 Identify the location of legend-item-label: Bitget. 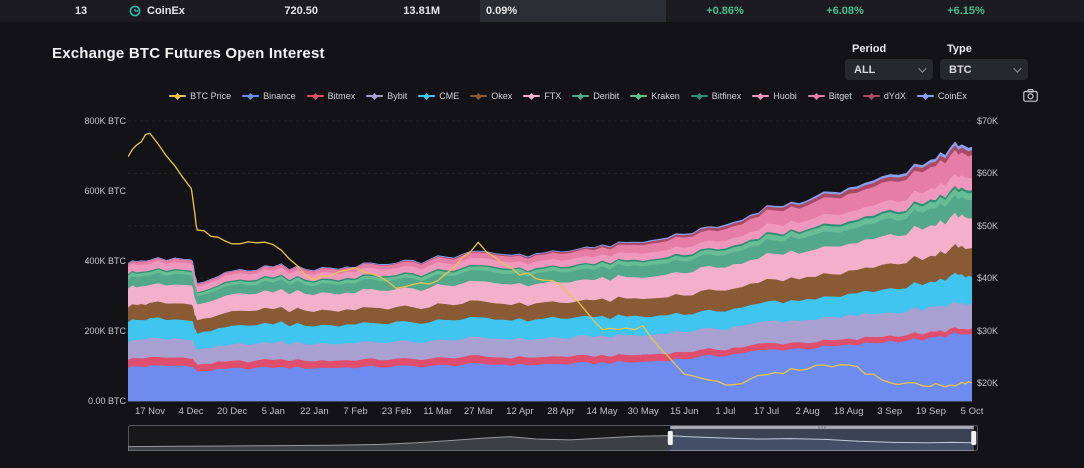
(840, 96).